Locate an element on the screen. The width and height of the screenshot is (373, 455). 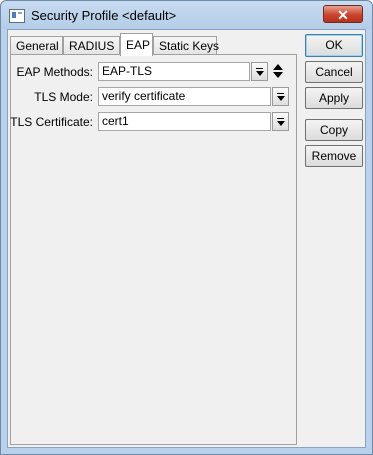
close-icon: ✕ is located at coordinates (343, 15).